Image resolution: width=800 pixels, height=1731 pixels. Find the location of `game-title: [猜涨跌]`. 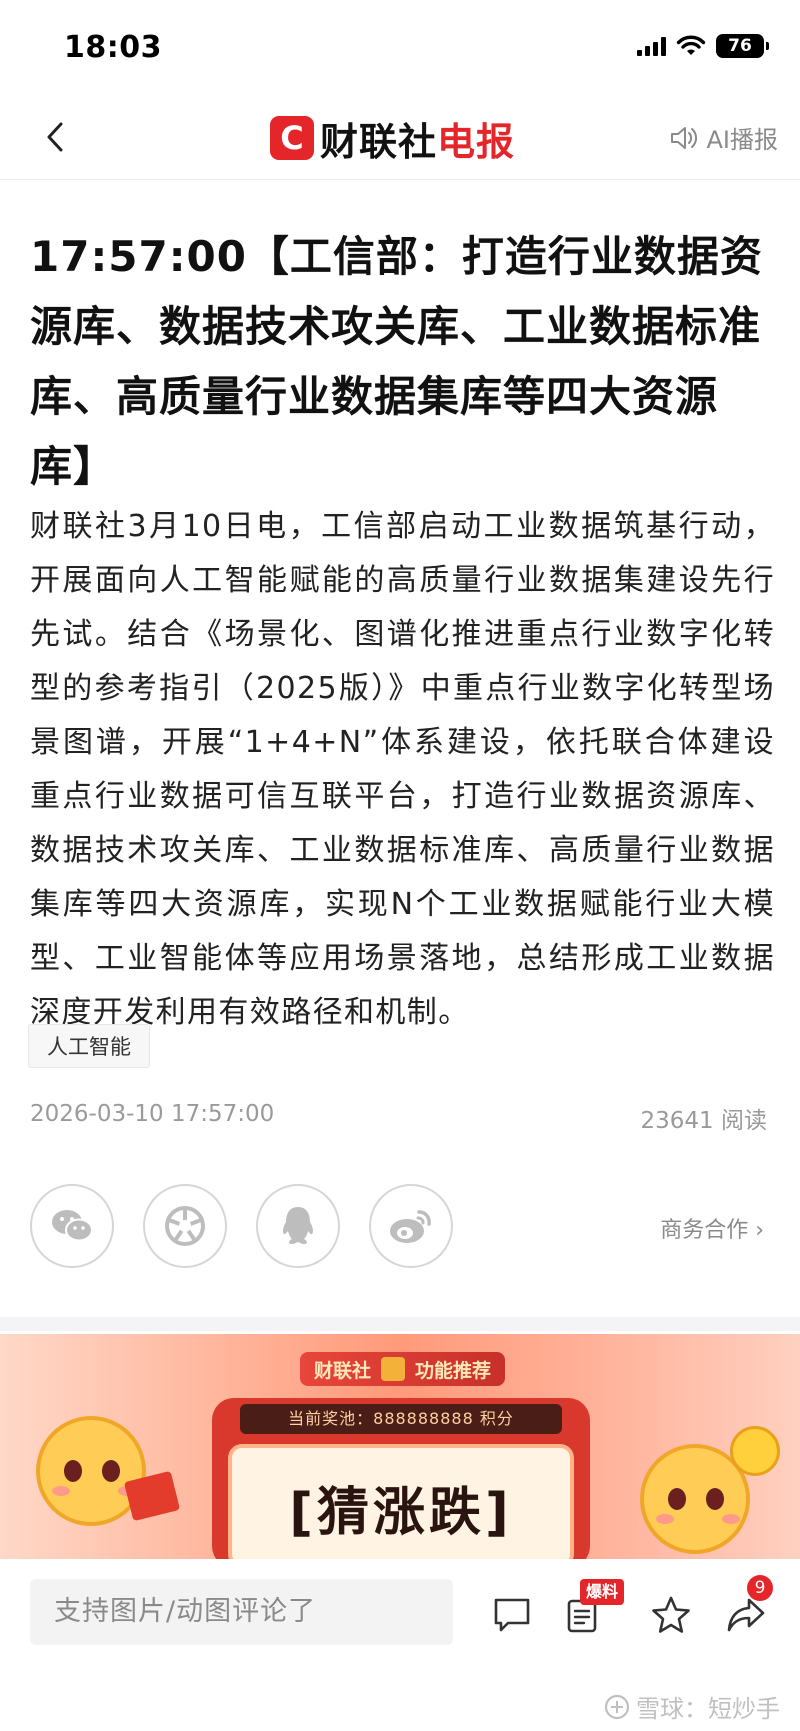

game-title: [猜涨跌] is located at coordinates (401, 1513).